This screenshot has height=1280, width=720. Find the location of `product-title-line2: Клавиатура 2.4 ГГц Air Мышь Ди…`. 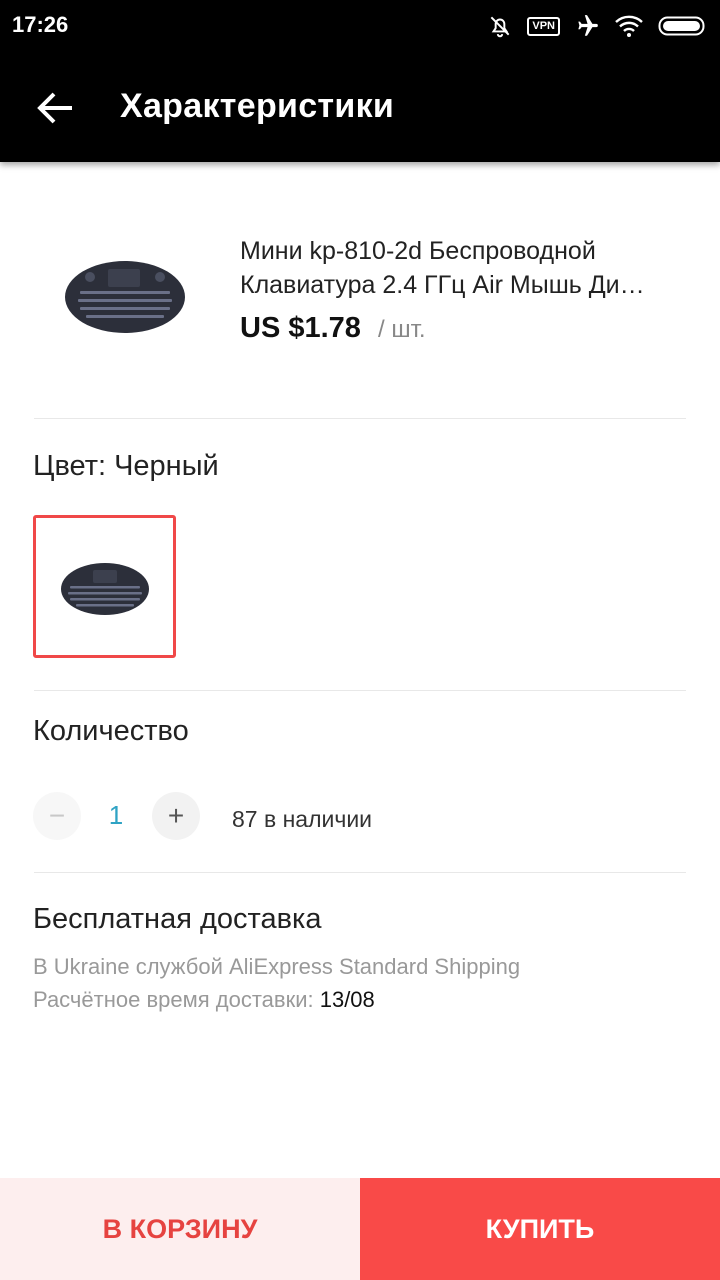

product-title-line2: Клавиатура 2.4 ГГц Air Мышь Ди… is located at coordinates (442, 285).